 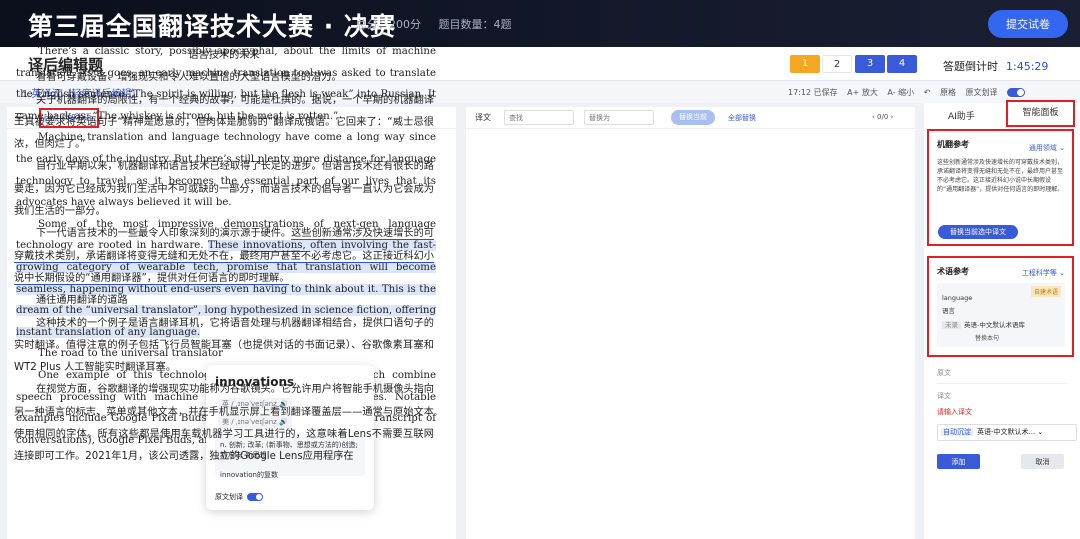 What do you see at coordinates (837, 64) in the screenshot?
I see `question-2-button: 2` at bounding box center [837, 64].